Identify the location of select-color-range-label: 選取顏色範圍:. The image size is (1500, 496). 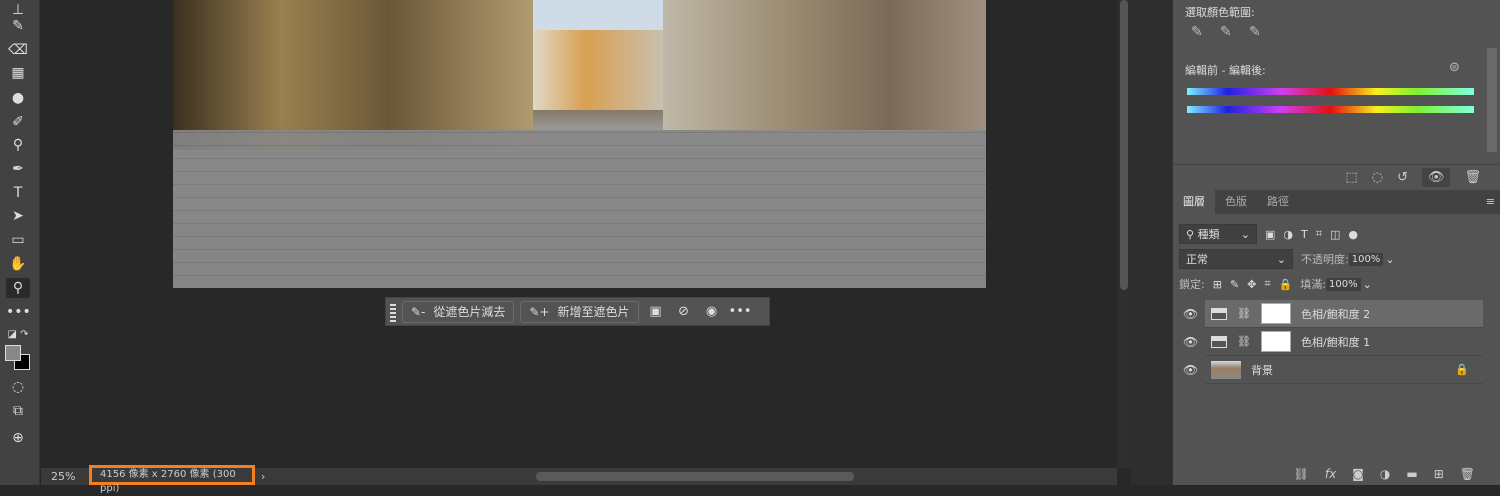
(1220, 12).